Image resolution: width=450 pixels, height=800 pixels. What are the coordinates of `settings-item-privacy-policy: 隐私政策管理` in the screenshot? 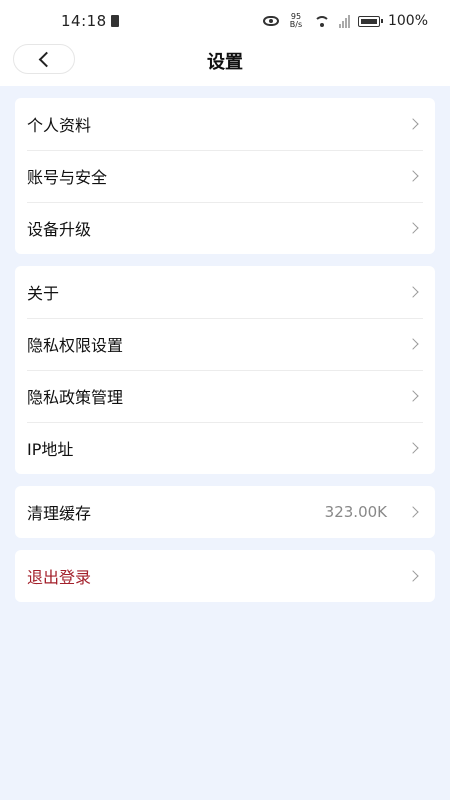 It's located at (225, 396).